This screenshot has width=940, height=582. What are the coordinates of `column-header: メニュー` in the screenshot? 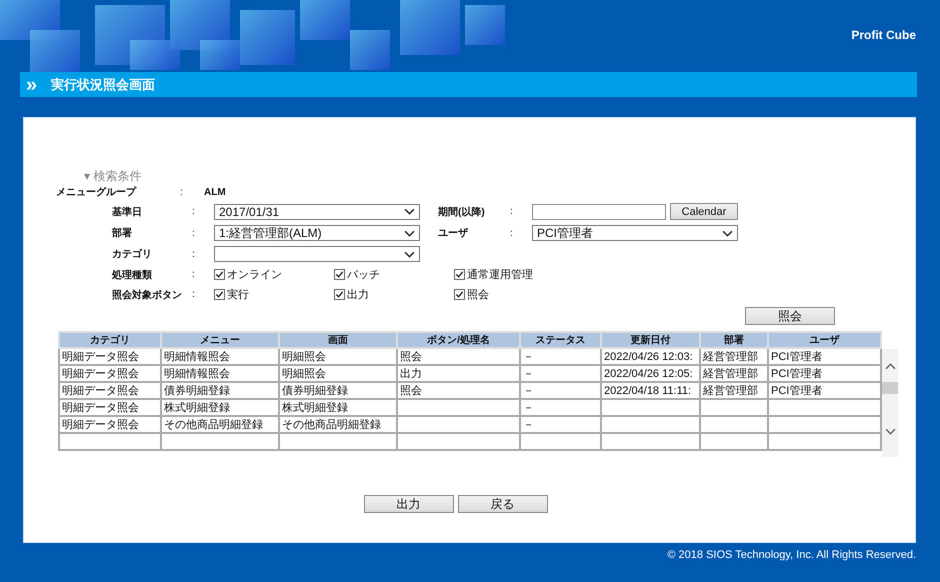 It's located at (220, 340).